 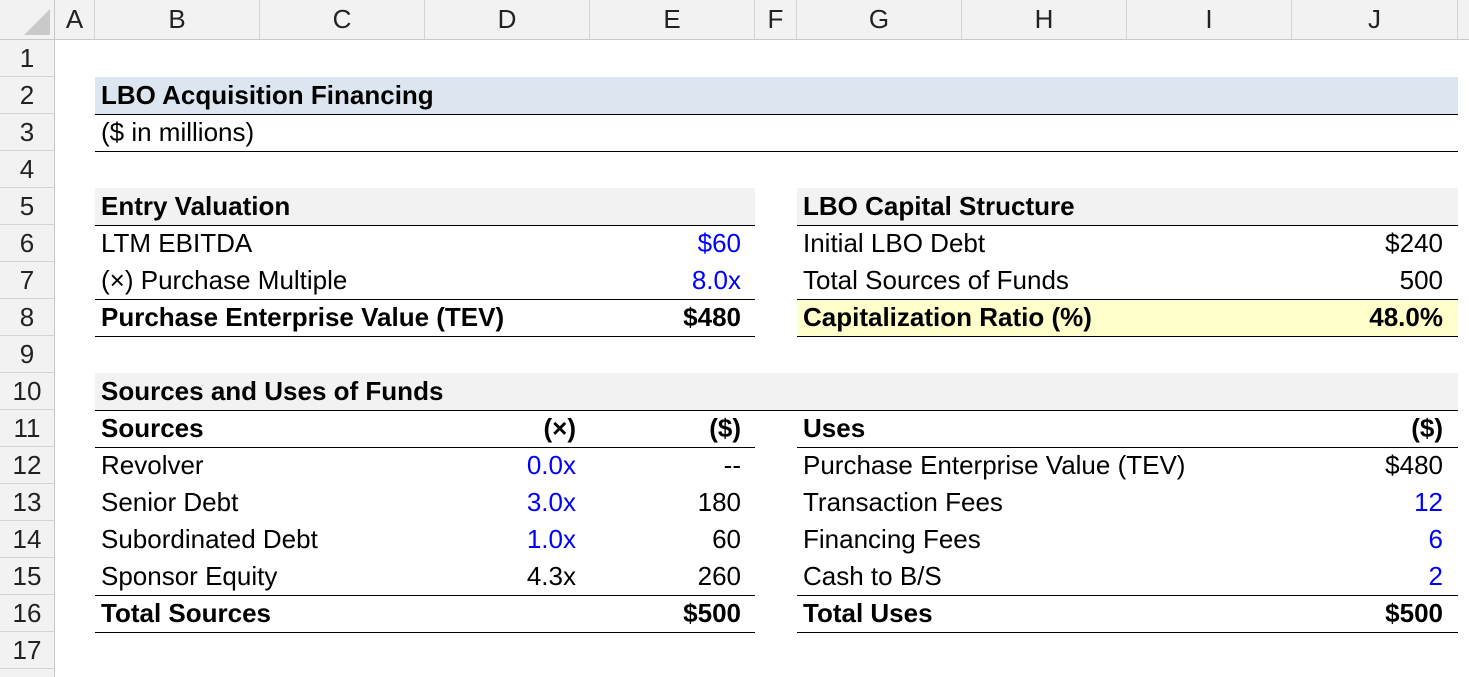 What do you see at coordinates (500, 539) in the screenshot?
I see `source-multiple: 1.0x` at bounding box center [500, 539].